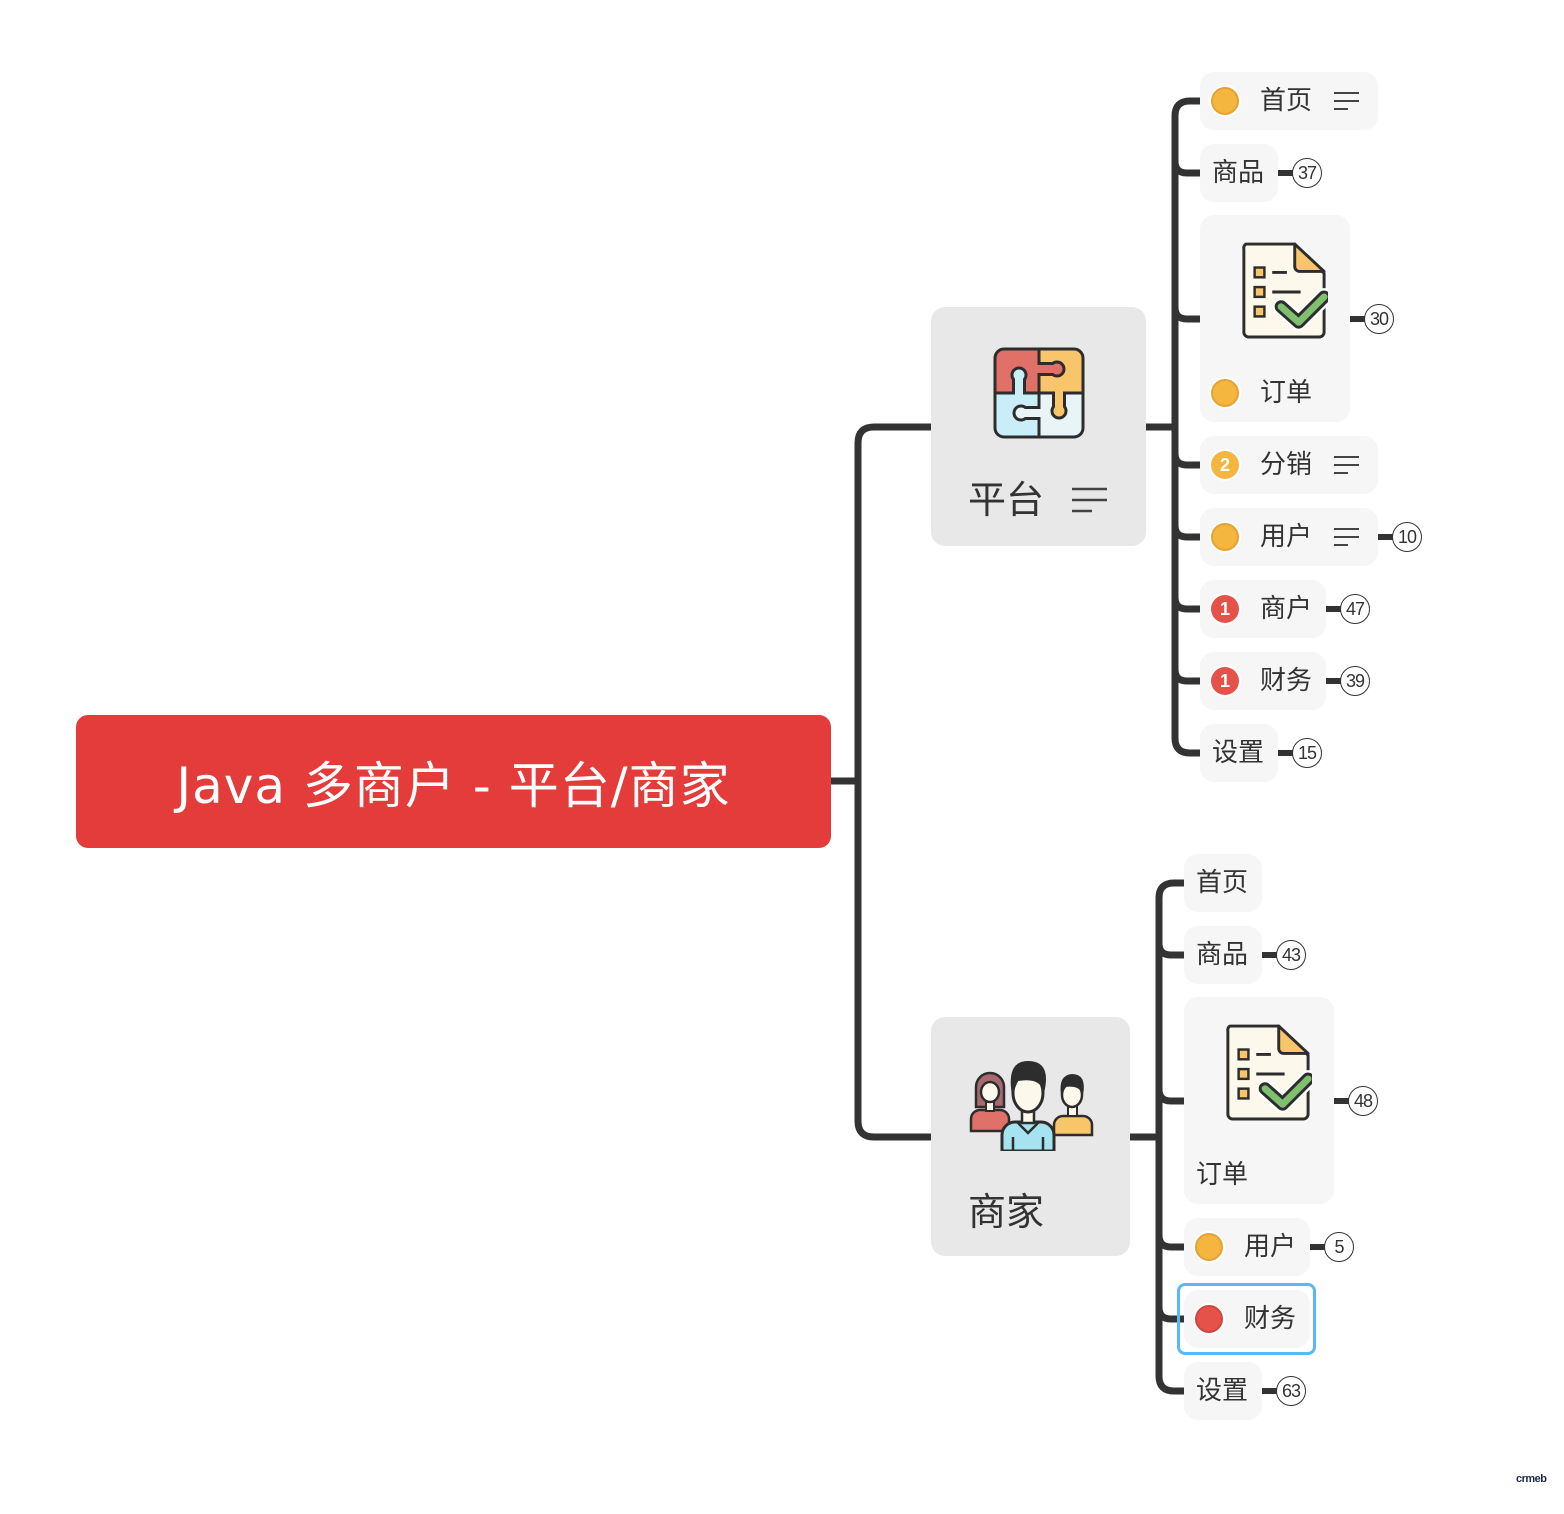  I want to click on central-topic: Java 多商户 - 平台/商家, so click(453, 781).